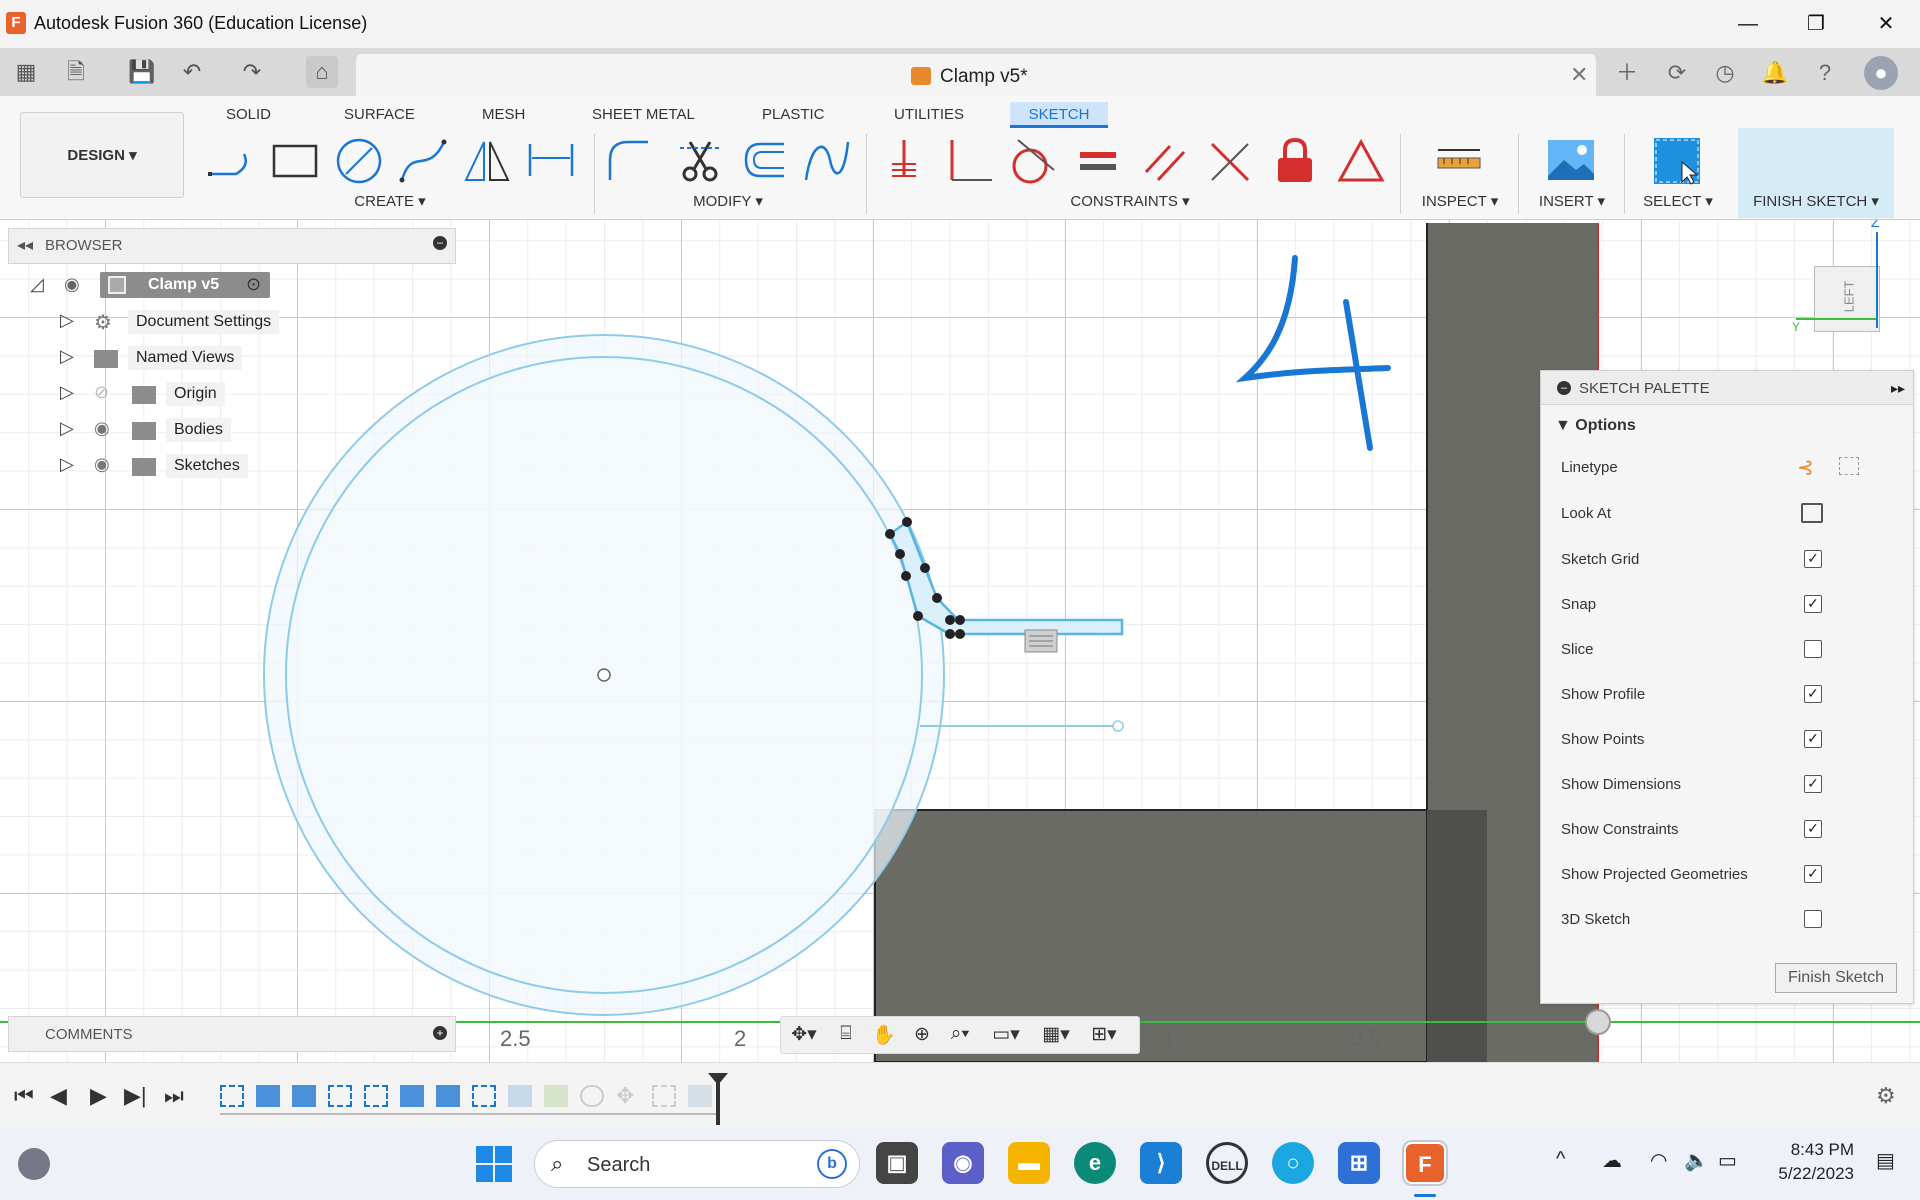 The height and width of the screenshot is (1200, 1920). What do you see at coordinates (503, 115) in the screenshot?
I see `tab-mesh: MESH` at bounding box center [503, 115].